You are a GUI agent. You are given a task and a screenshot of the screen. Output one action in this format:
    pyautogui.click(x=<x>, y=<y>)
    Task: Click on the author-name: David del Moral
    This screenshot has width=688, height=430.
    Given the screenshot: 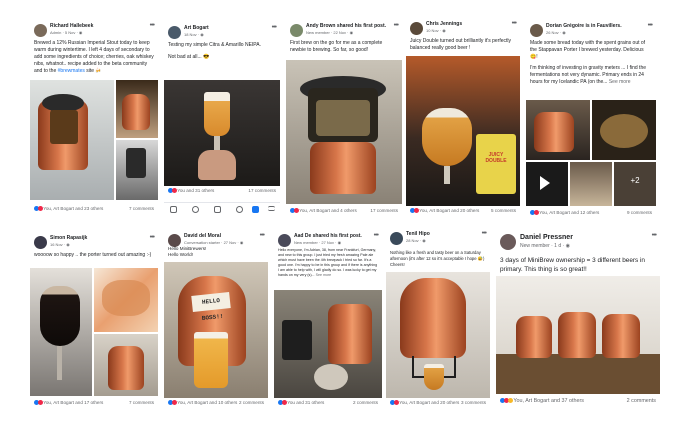 What is the action you would take?
    pyautogui.click(x=202, y=236)
    